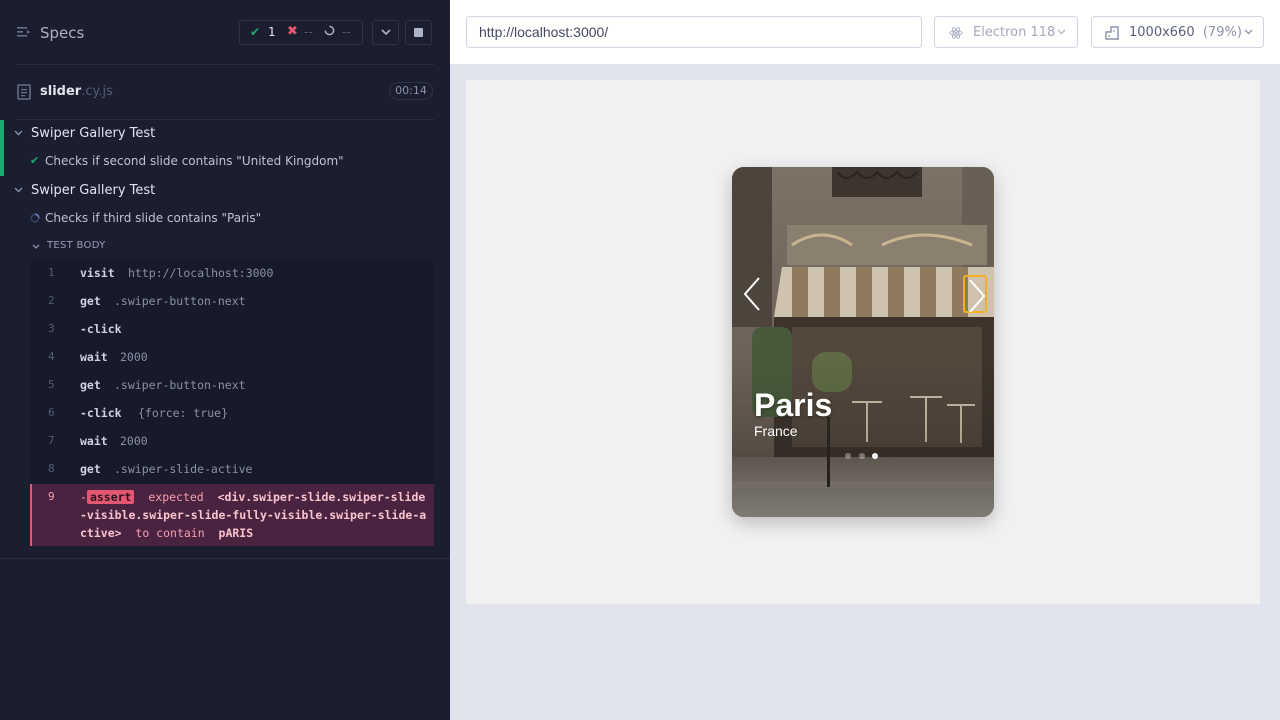 This screenshot has width=1280, height=720. Describe the element at coordinates (183, 469) in the screenshot. I see `command-arg: .swiper-slide-active` at that location.